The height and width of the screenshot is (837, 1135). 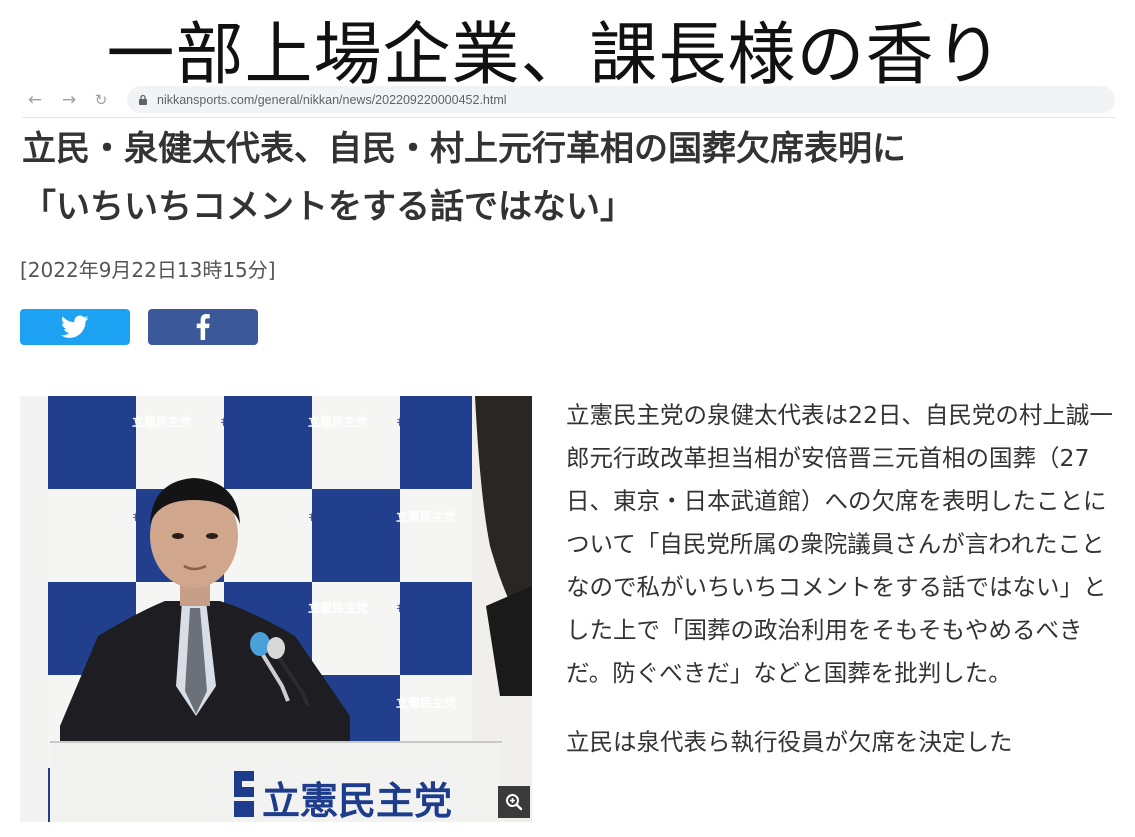 I want to click on twitter-share-button, so click(x=75, y=327).